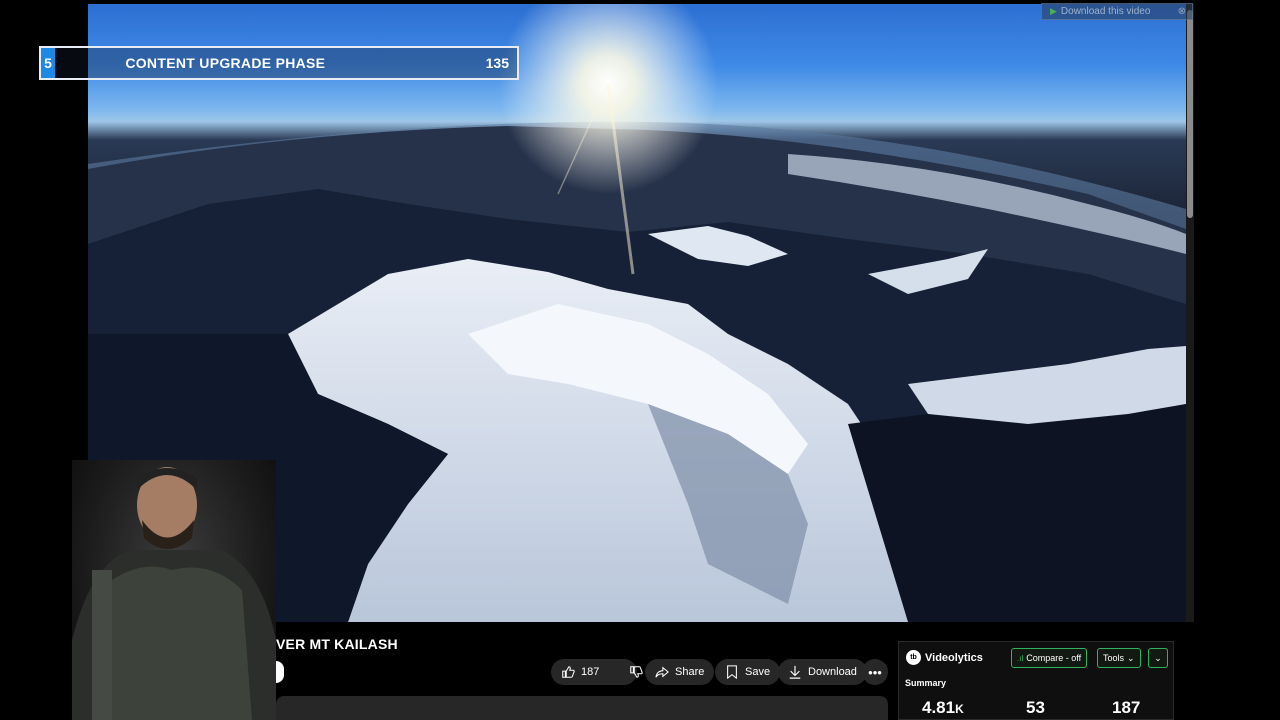 The width and height of the screenshot is (1280, 720). Describe the element at coordinates (758, 672) in the screenshot. I see `save-label: Save` at that location.